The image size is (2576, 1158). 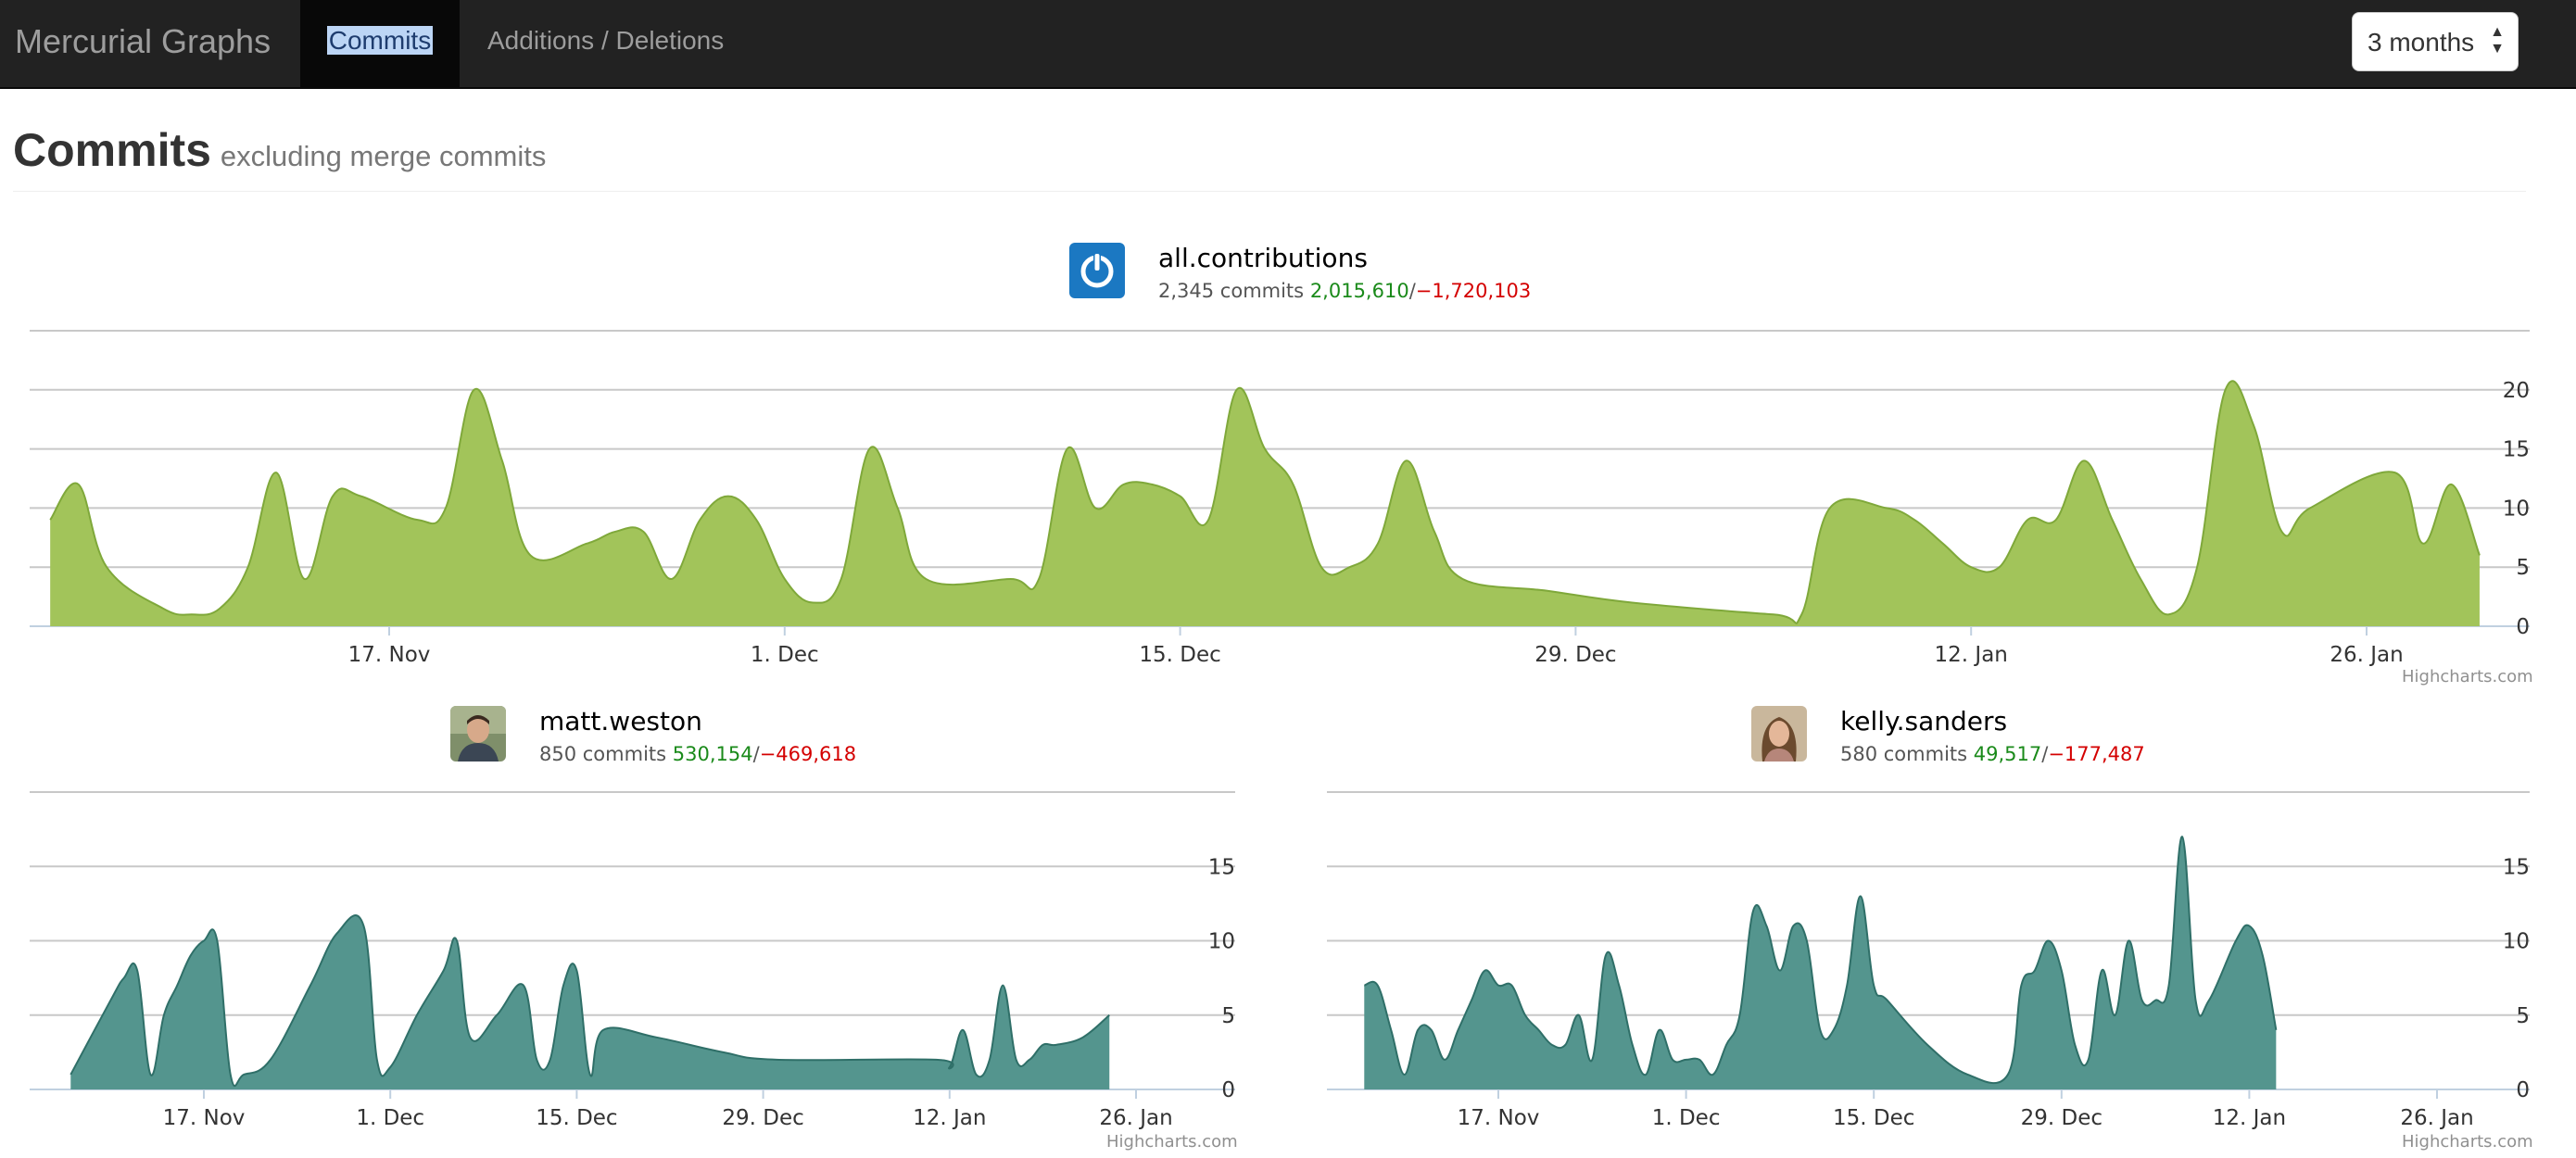 I want to click on page-header: Commits excluding merge commits, so click(x=1269, y=156).